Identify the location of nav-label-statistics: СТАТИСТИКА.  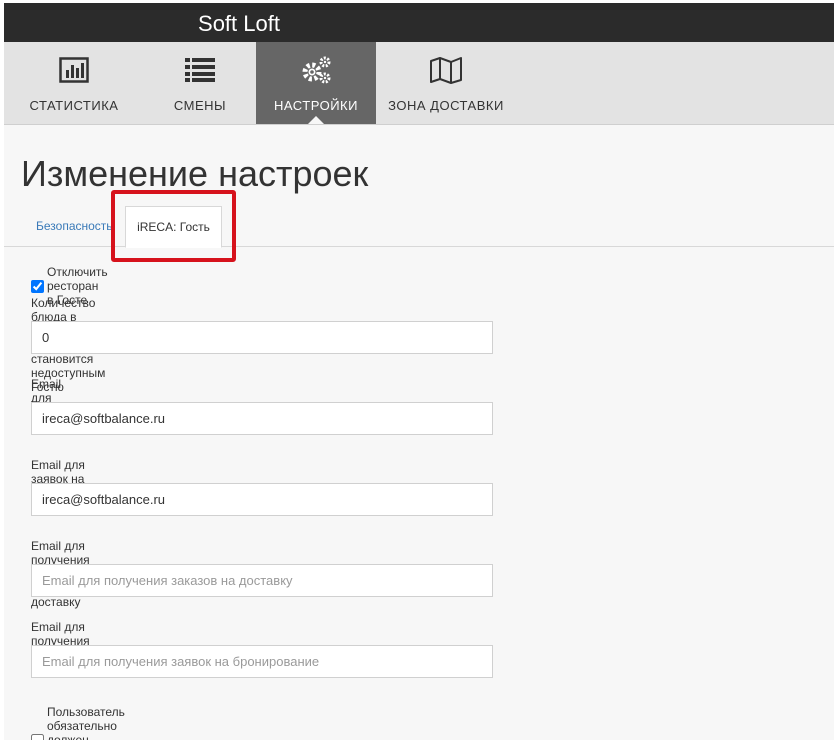
(74, 105).